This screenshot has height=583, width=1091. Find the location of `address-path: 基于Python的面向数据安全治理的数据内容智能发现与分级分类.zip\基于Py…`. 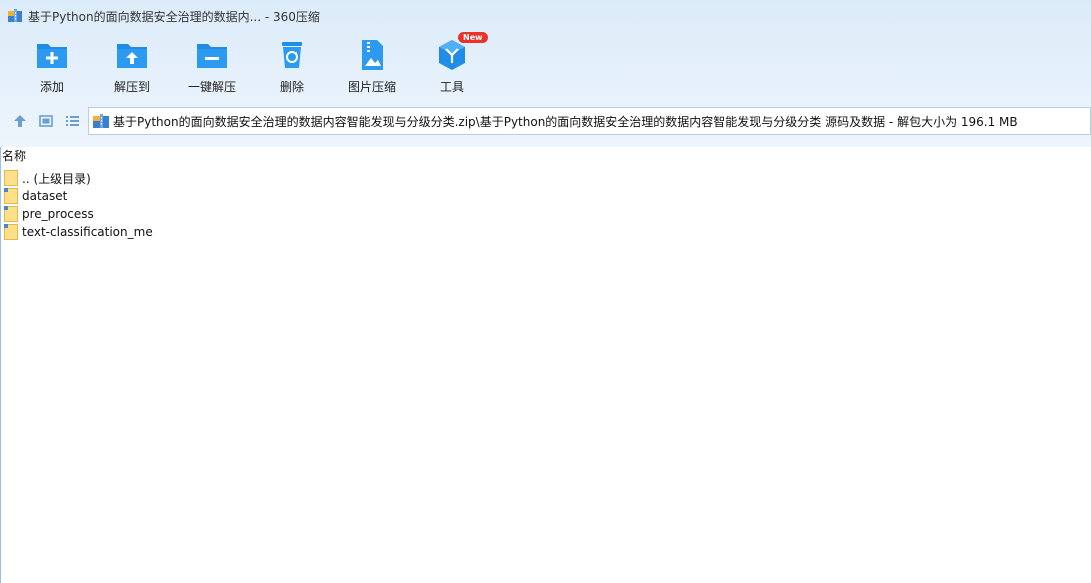

address-path: 基于Python的面向数据安全治理的数据内容智能发现与分级分类.zip\基于Py… is located at coordinates (565, 121).